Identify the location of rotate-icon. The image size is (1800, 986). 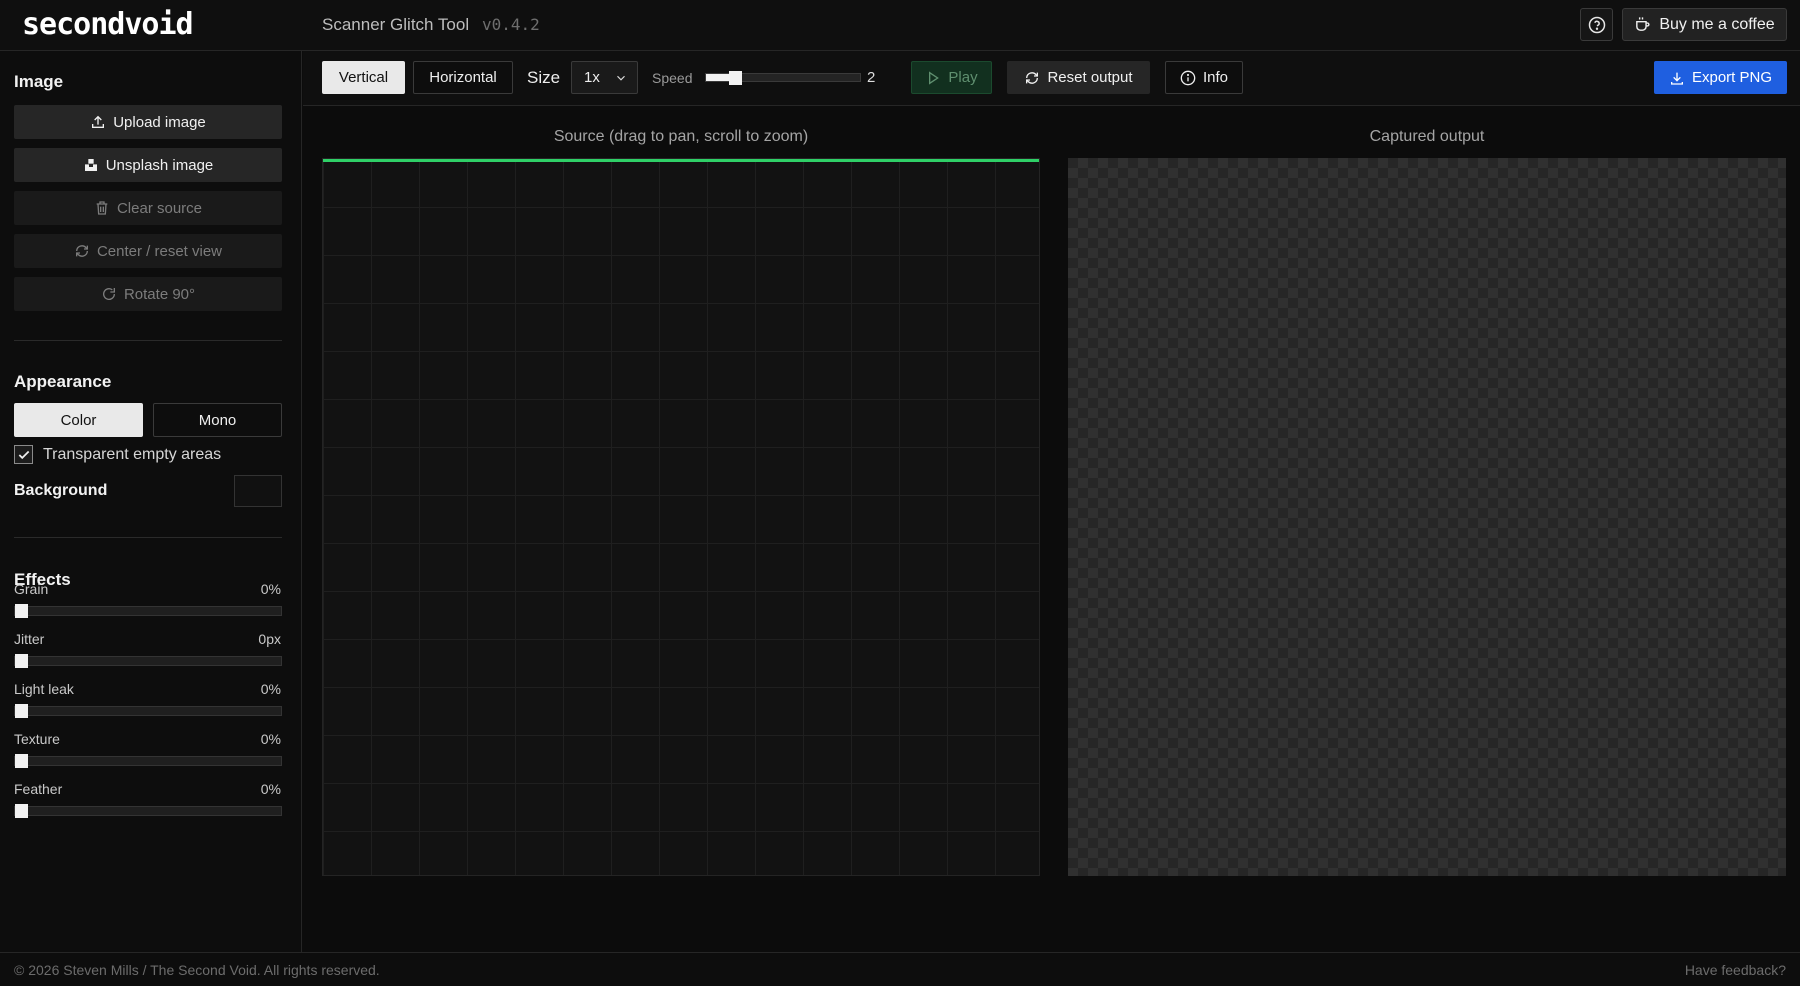
(108, 294).